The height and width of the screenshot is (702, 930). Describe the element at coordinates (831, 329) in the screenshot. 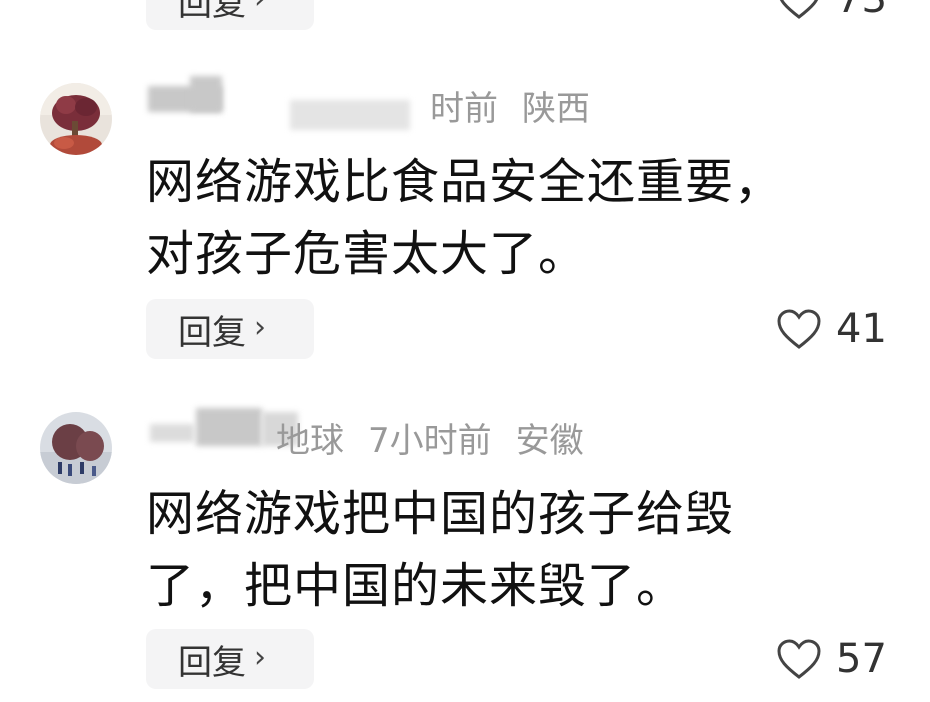

I see `like-button: 41` at that location.